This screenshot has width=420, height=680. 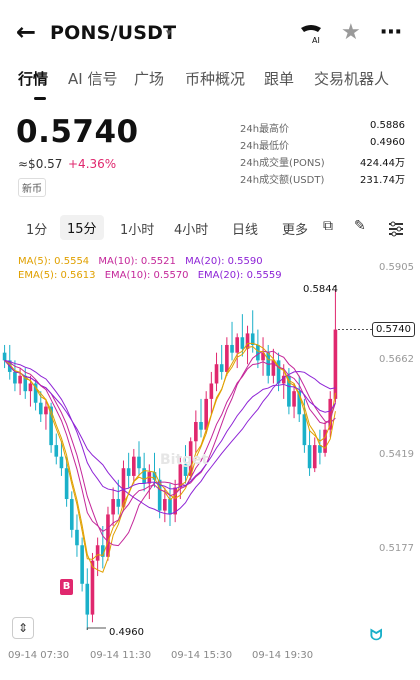 I want to click on watermark-logo: Bitget, so click(x=184, y=460).